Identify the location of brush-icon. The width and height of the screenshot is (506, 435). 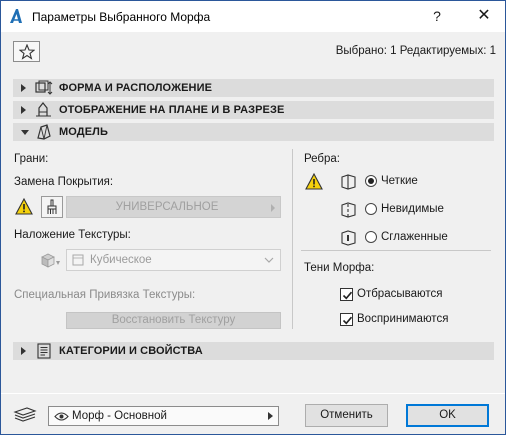
(52, 206).